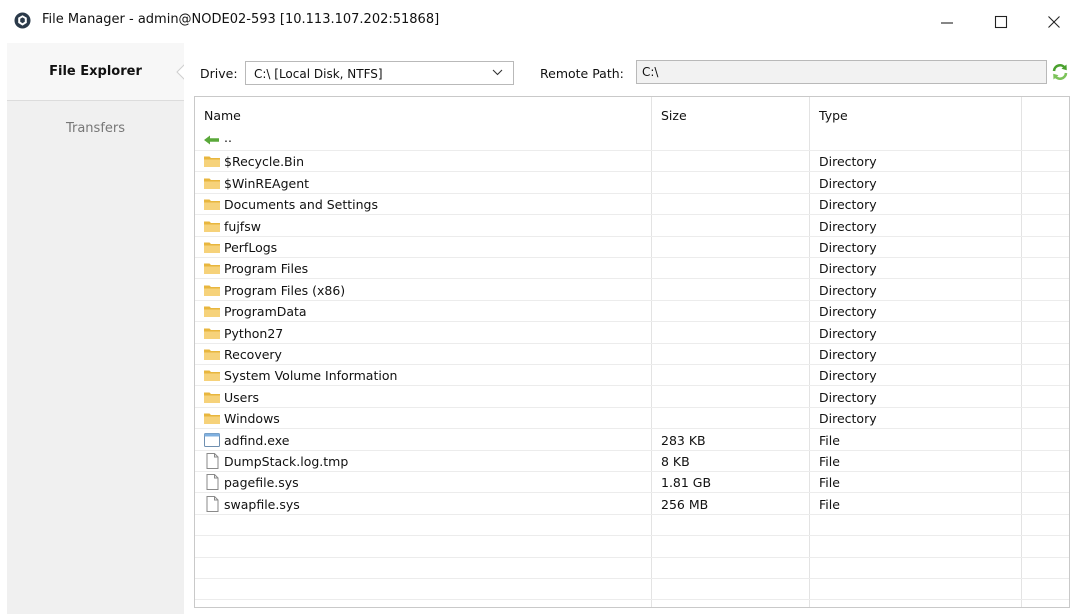  I want to click on file-size: 256 MB, so click(685, 504).